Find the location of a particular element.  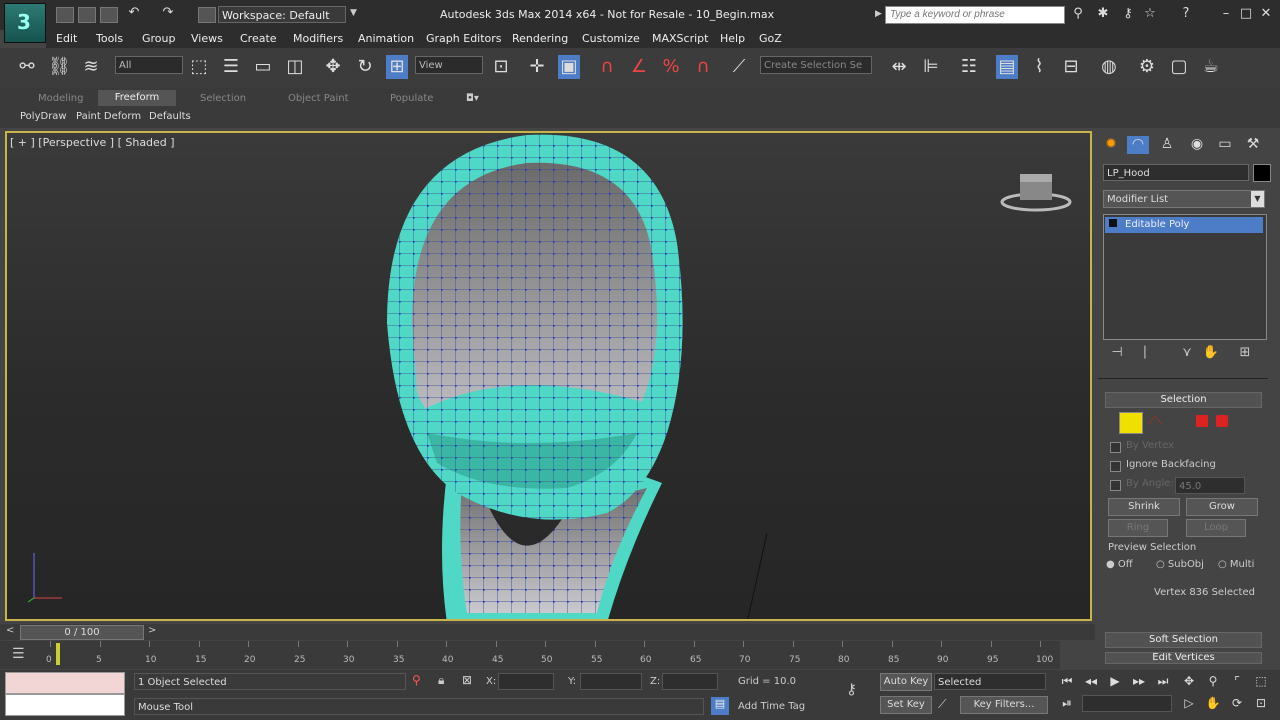

unlink-icon: ⛓ is located at coordinates (59, 67).